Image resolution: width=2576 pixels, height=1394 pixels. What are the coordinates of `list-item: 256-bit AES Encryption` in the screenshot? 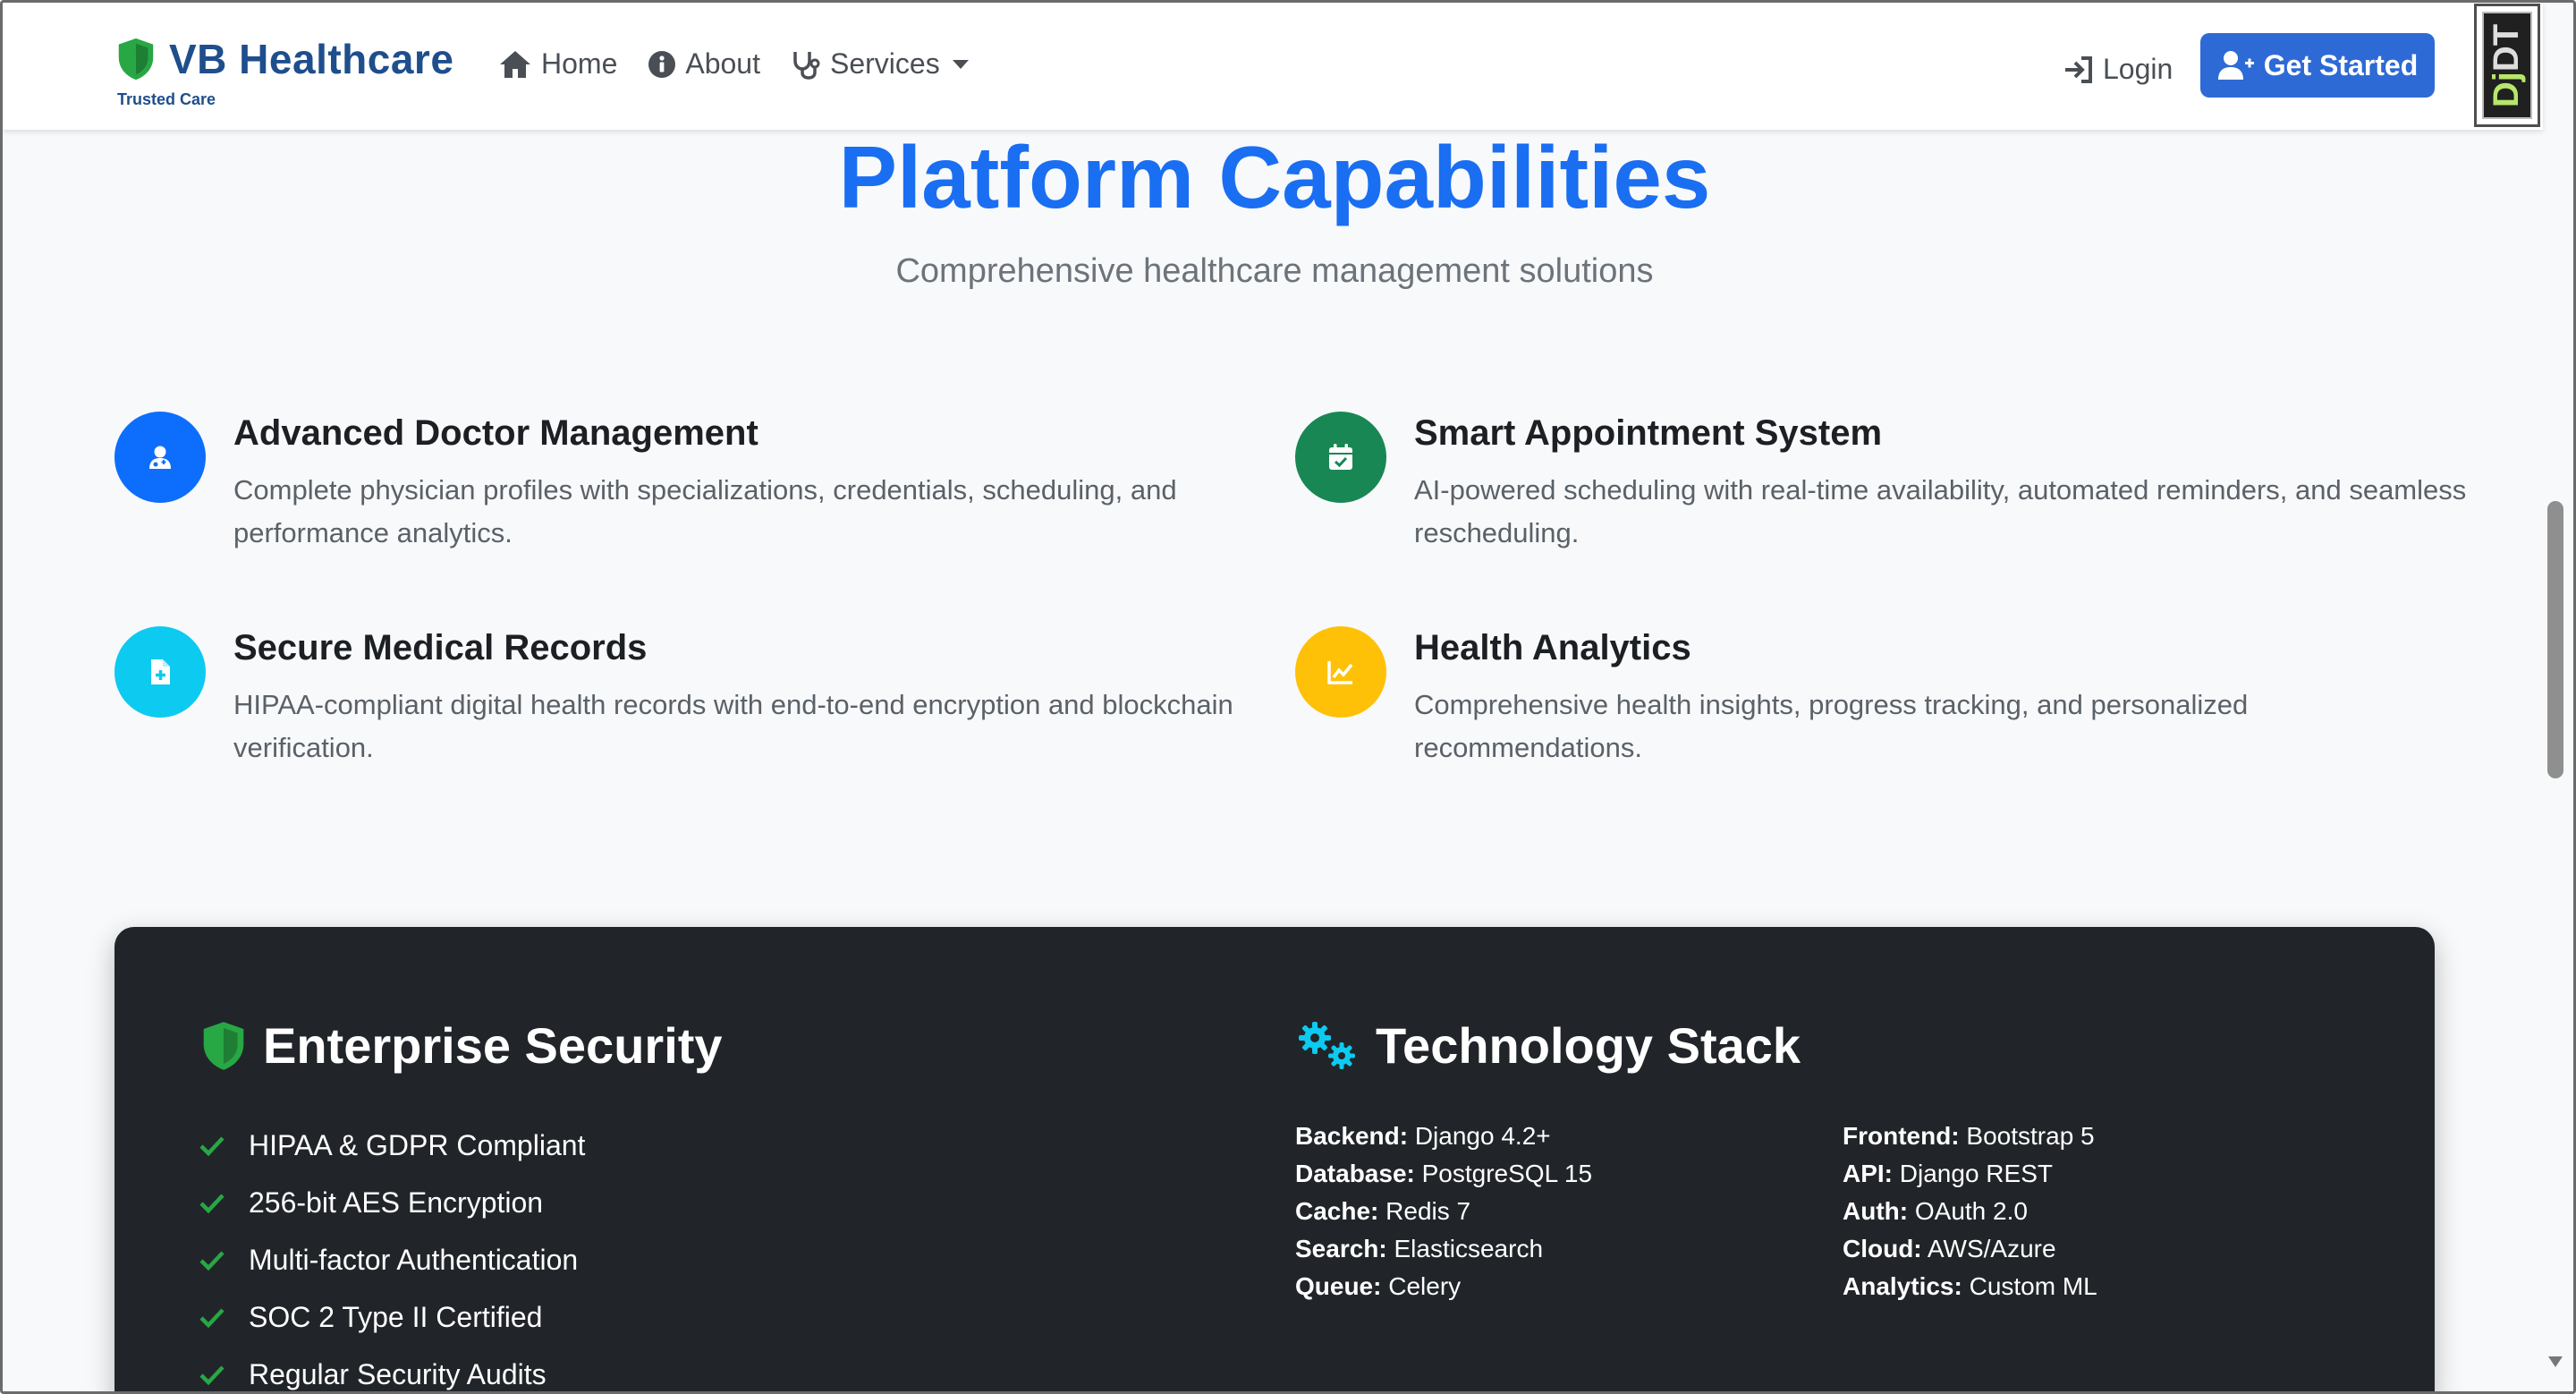 It's located at (392, 1202).